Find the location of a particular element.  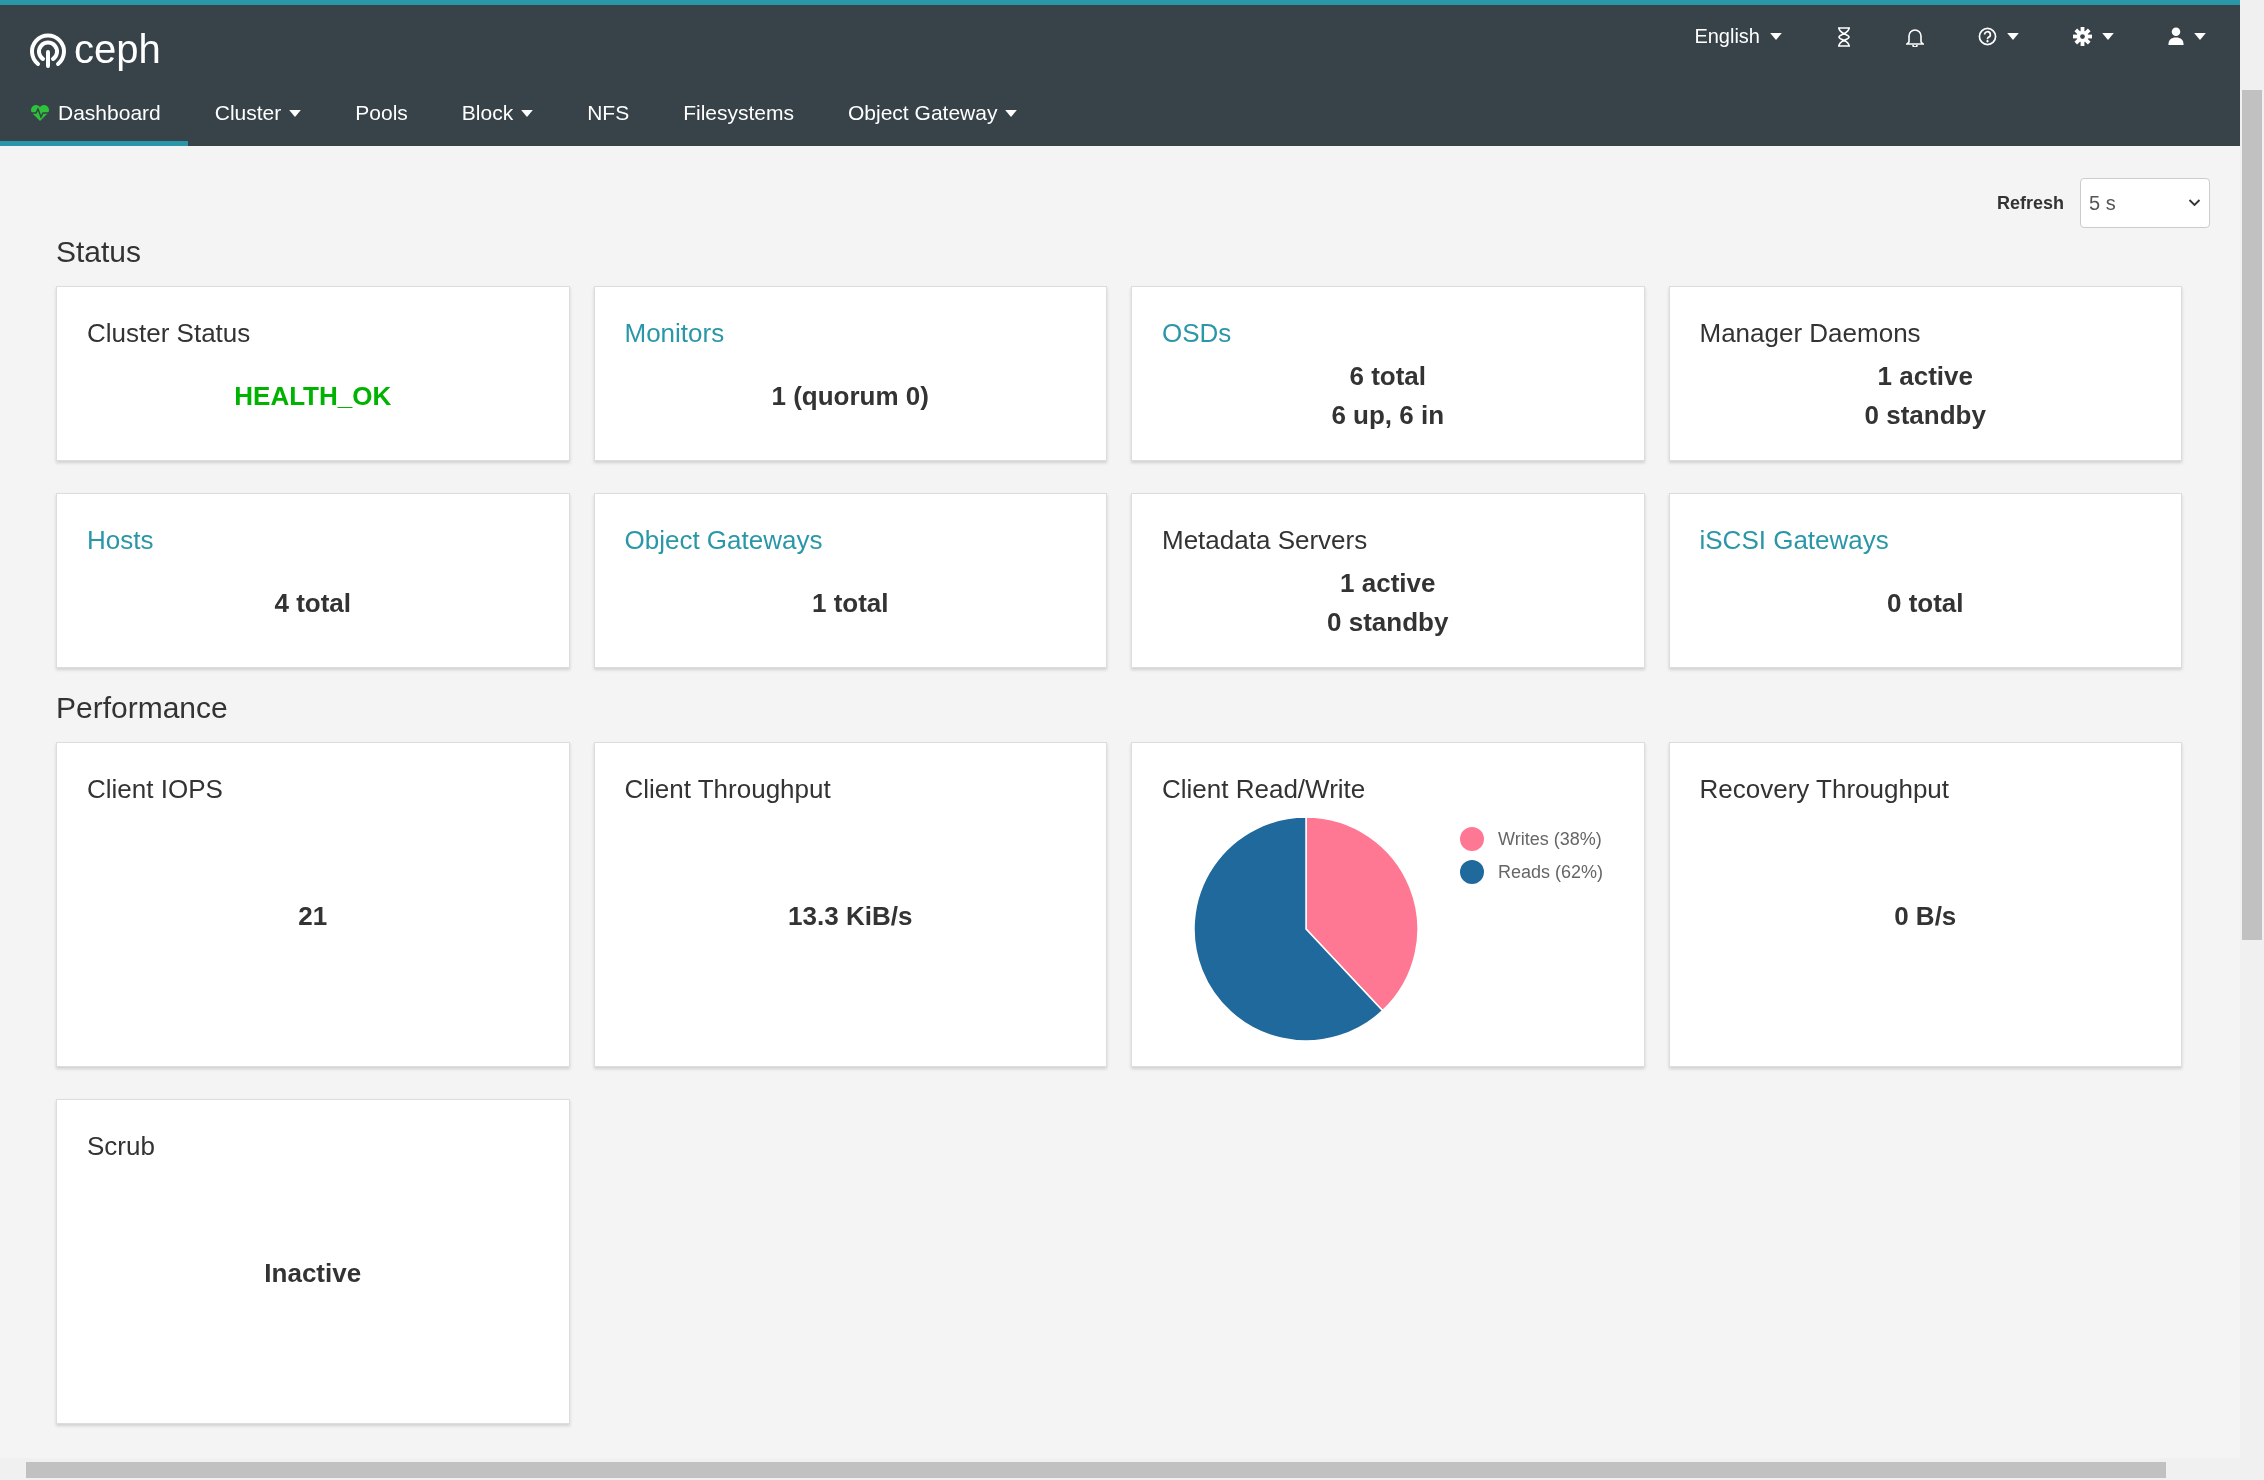

language-dropdown: English is located at coordinates (1738, 36).